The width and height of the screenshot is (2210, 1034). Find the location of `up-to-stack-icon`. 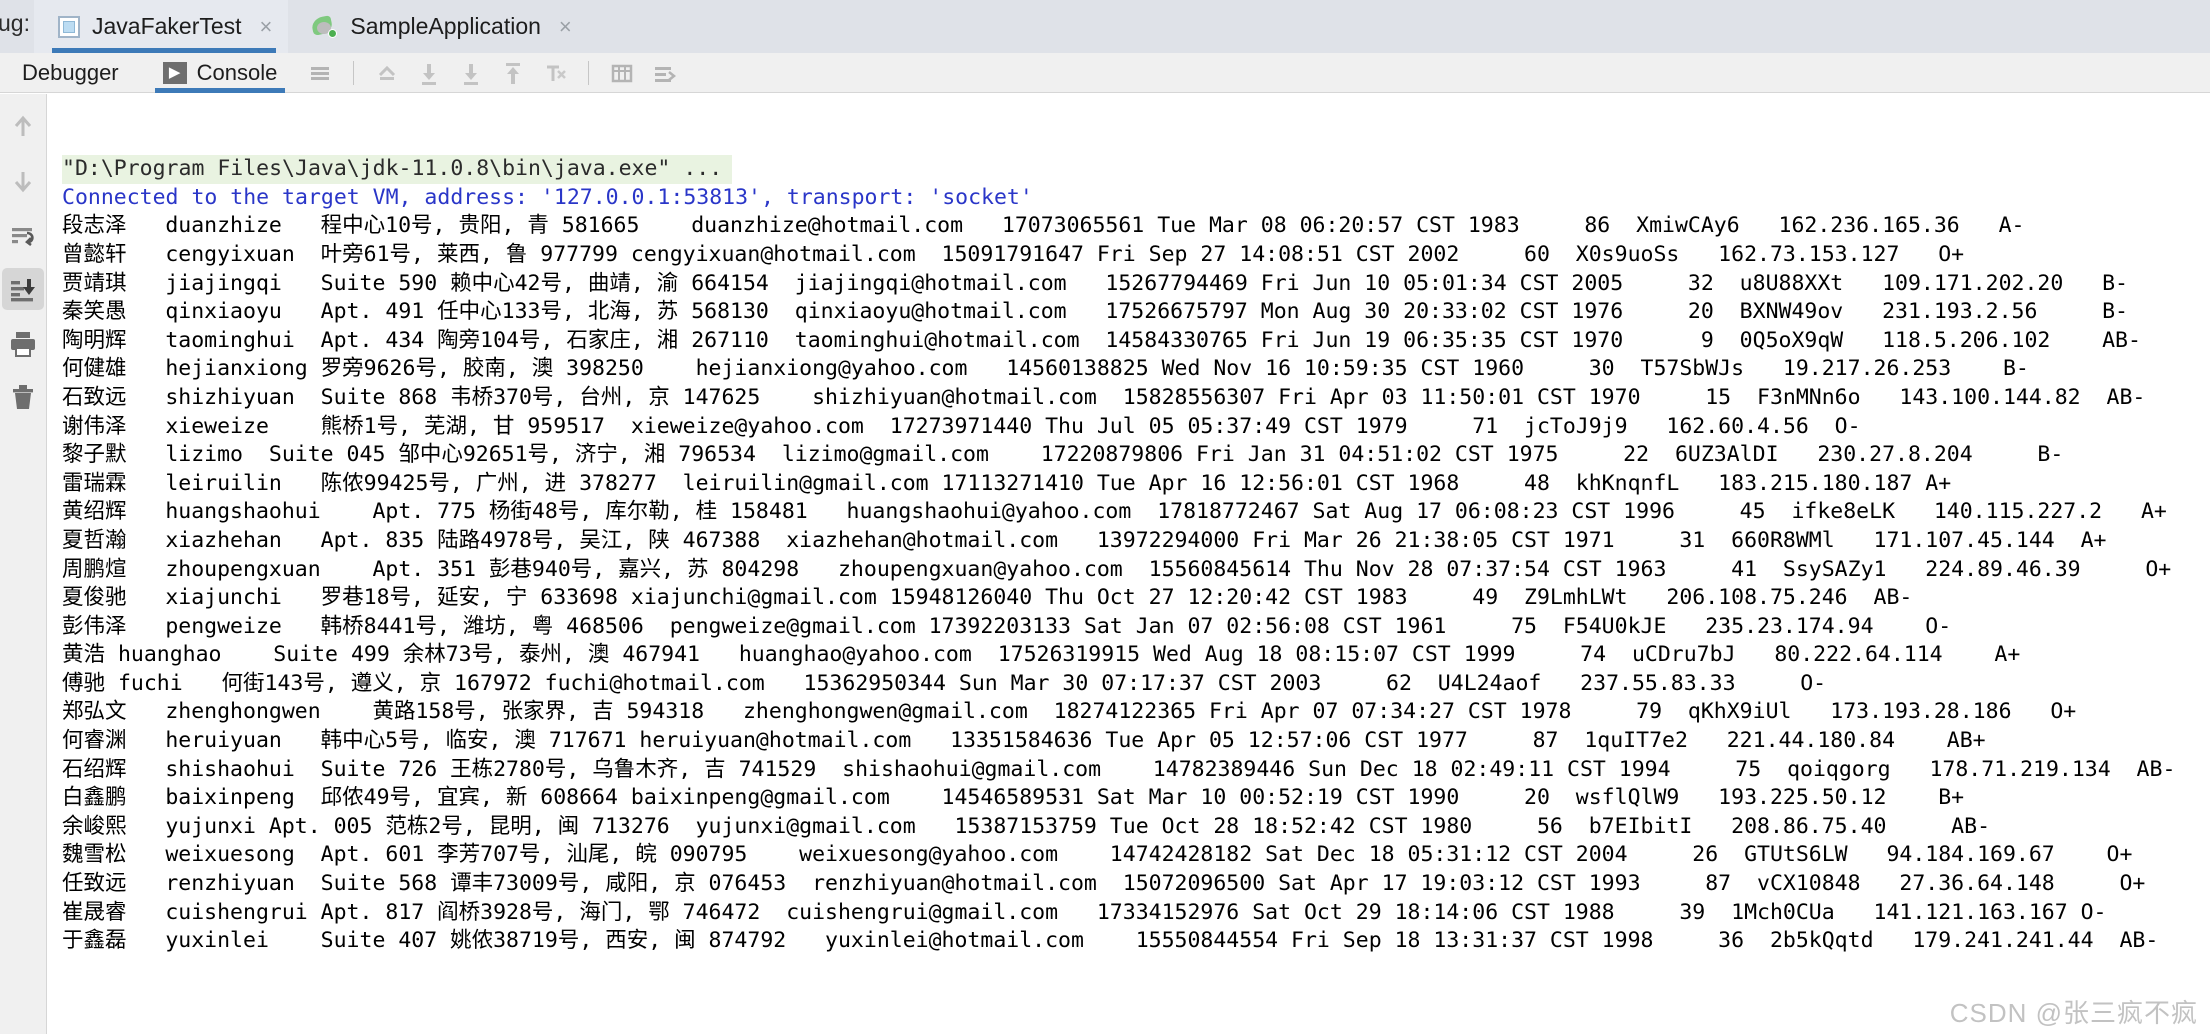

up-to-stack-icon is located at coordinates (387, 73).